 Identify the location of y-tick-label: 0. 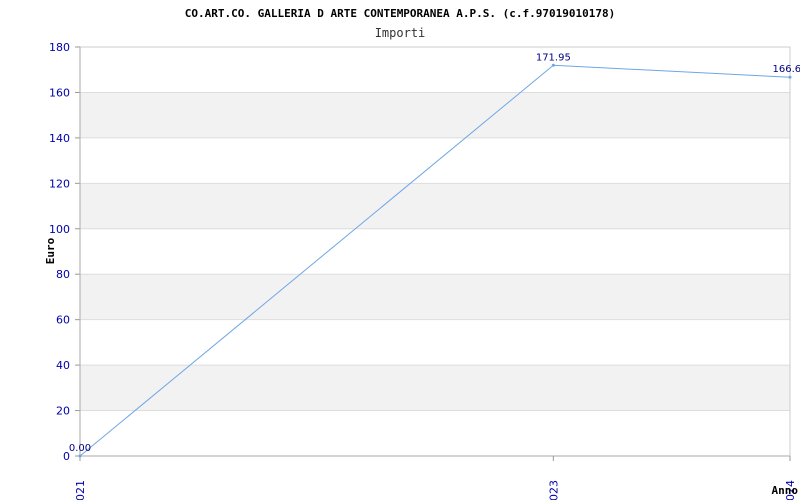
(66, 456).